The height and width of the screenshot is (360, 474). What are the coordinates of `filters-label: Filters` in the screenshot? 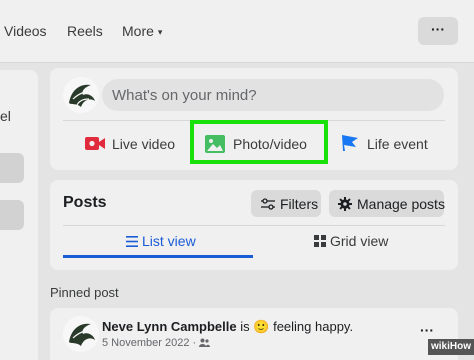 It's located at (299, 204).